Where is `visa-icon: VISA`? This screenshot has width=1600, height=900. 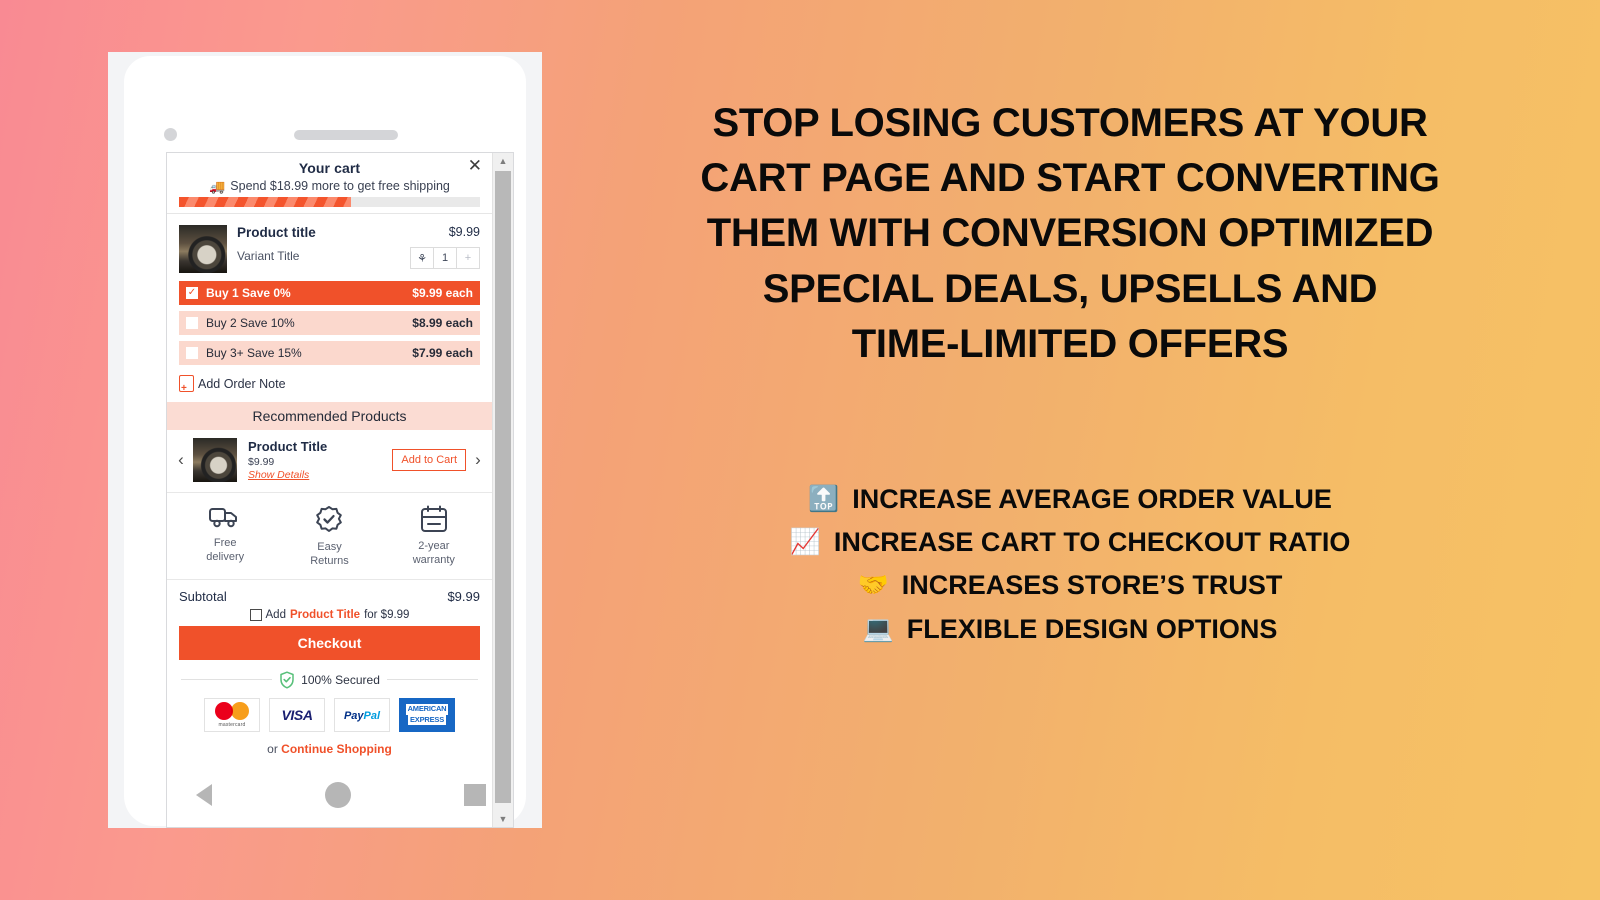
visa-icon: VISA is located at coordinates (297, 714).